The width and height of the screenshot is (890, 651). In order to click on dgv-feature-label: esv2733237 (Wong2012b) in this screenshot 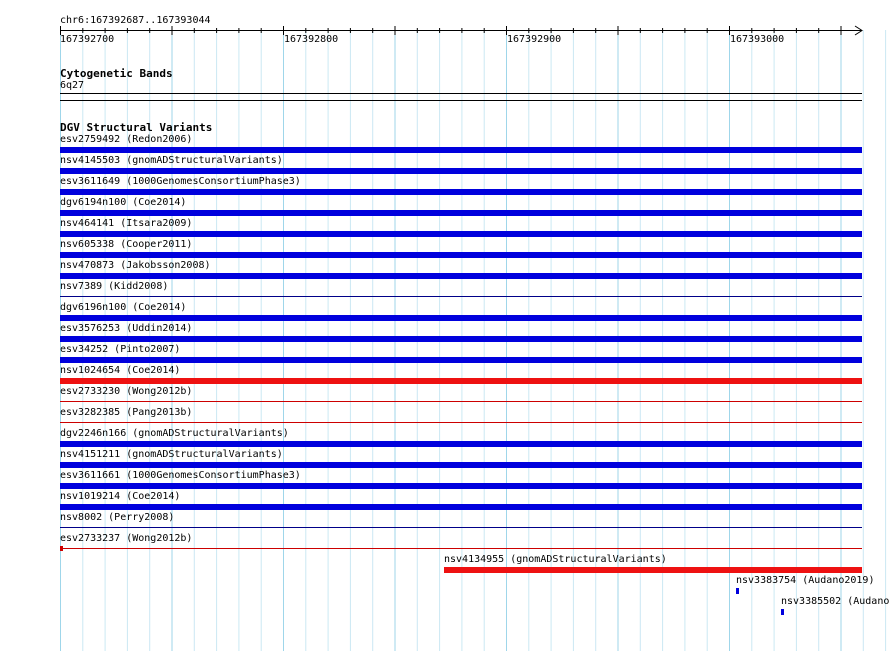, I will do `click(126, 539)`.